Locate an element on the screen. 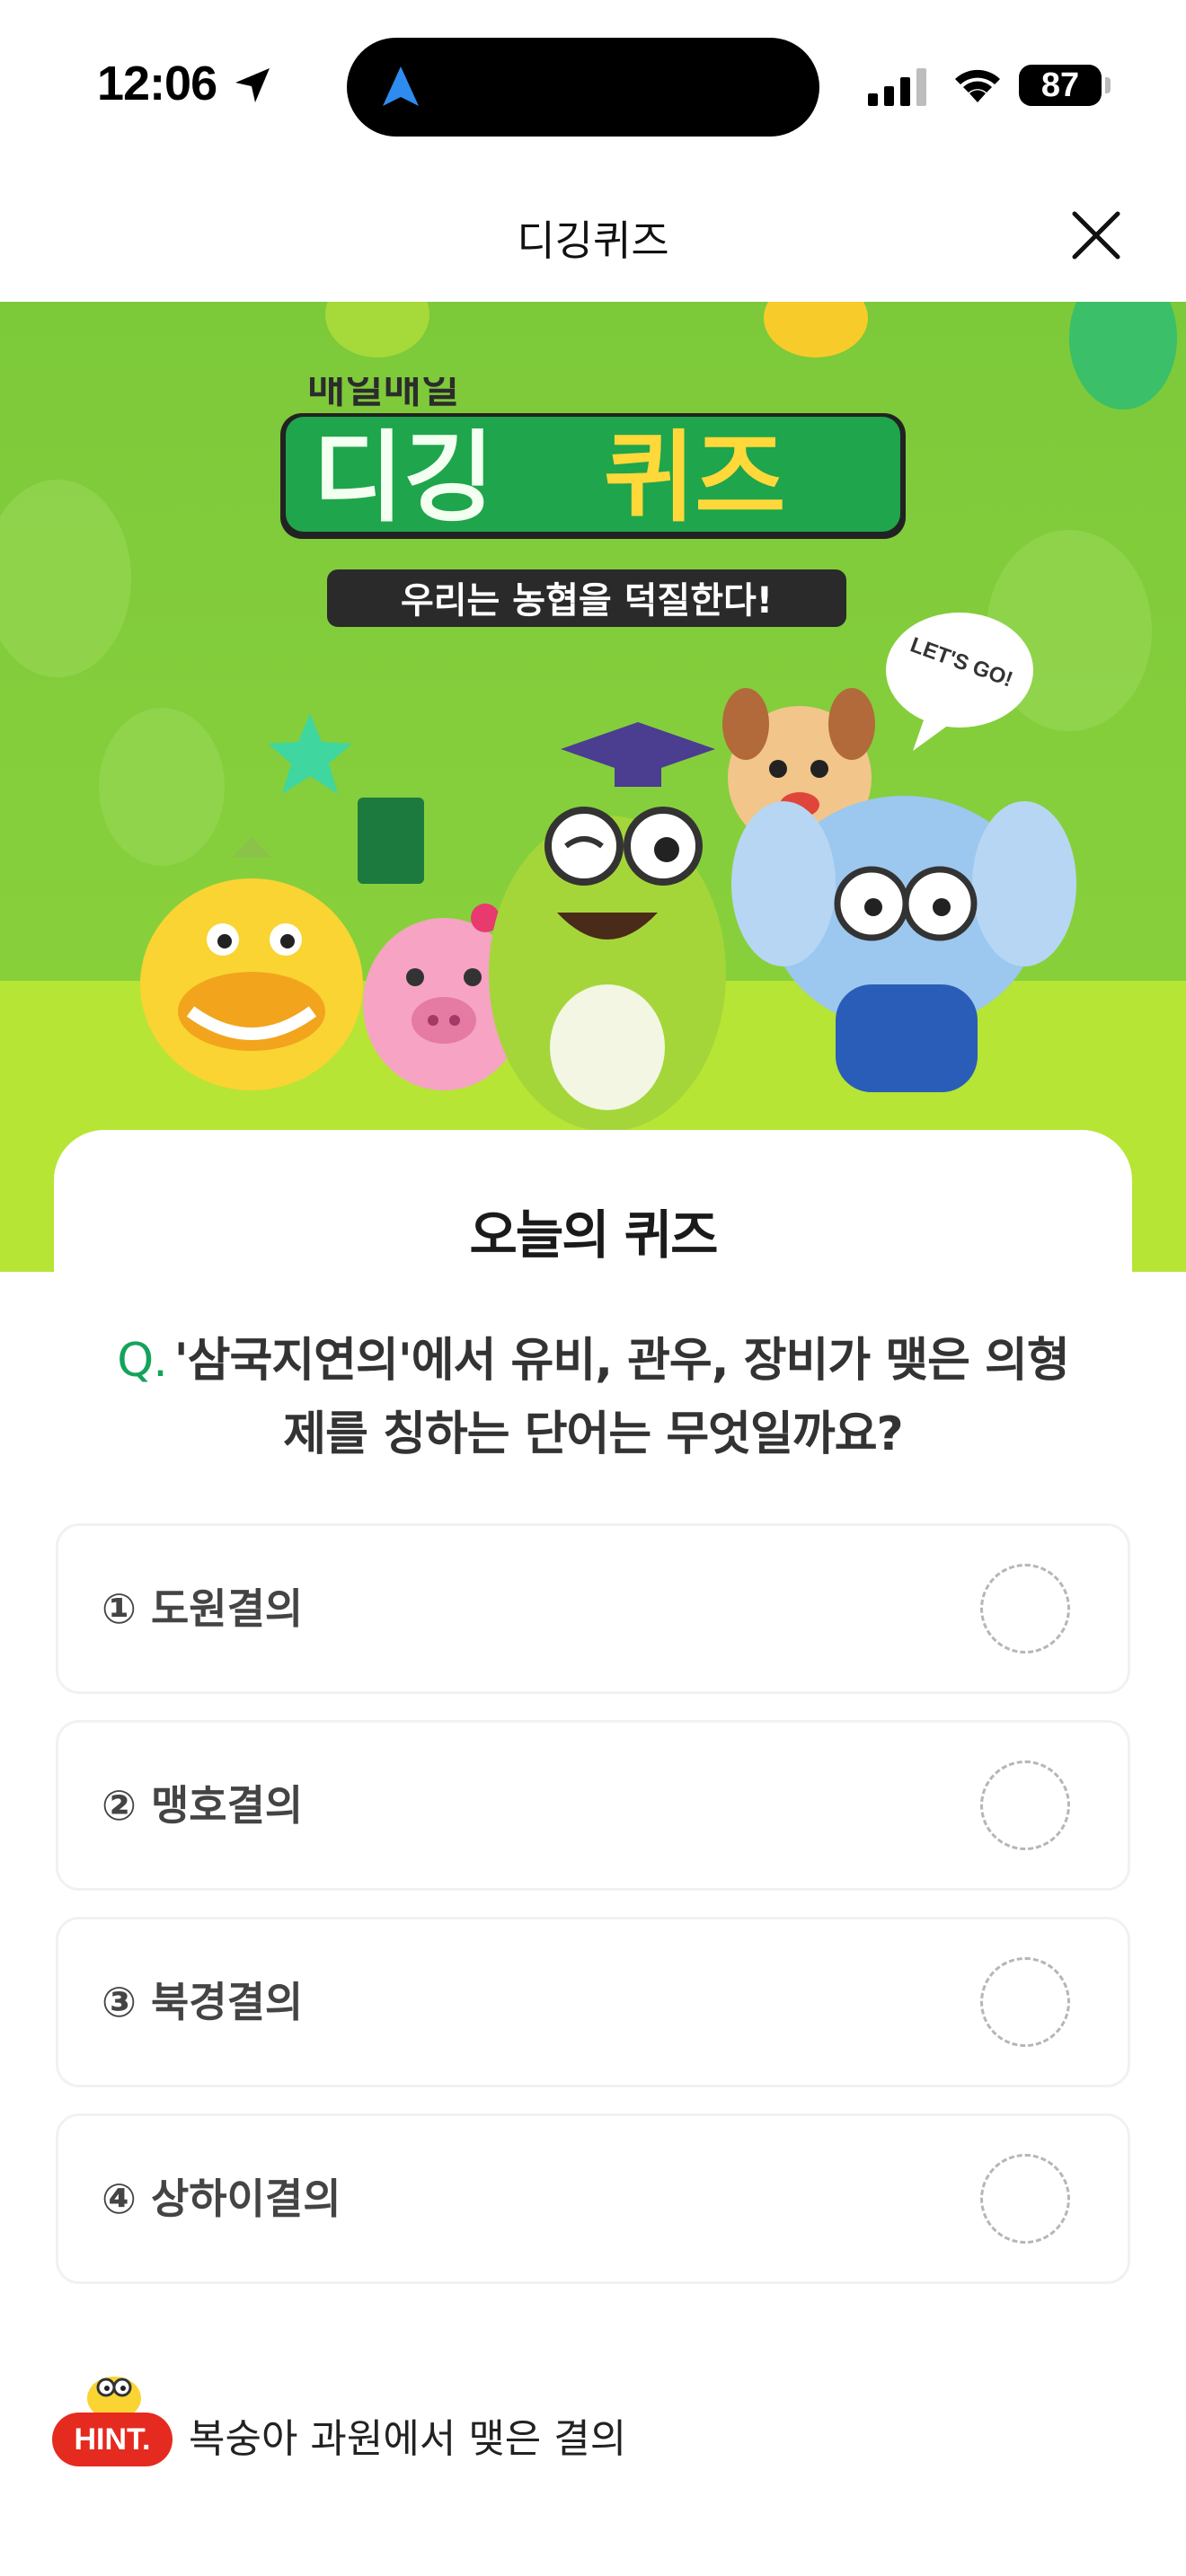 Image resolution: width=1186 pixels, height=2576 pixels. quiz-section-header: 오늘의 퀴즈 is located at coordinates (593, 1230).